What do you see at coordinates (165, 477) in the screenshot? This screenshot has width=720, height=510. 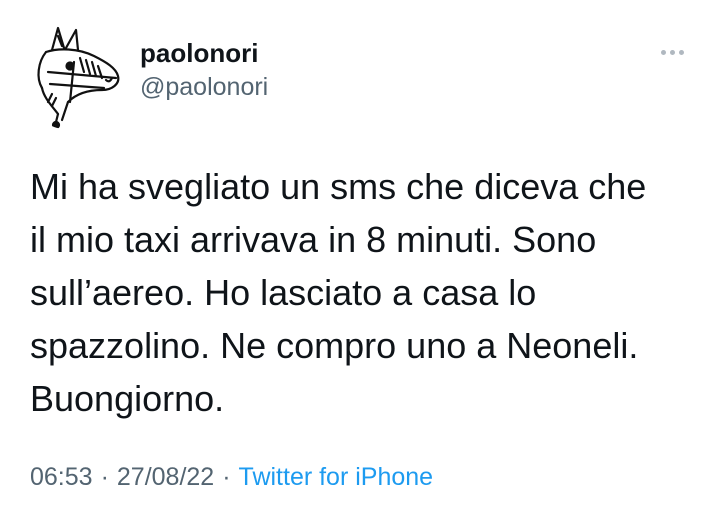 I see `tweet-date: 27/08/22` at bounding box center [165, 477].